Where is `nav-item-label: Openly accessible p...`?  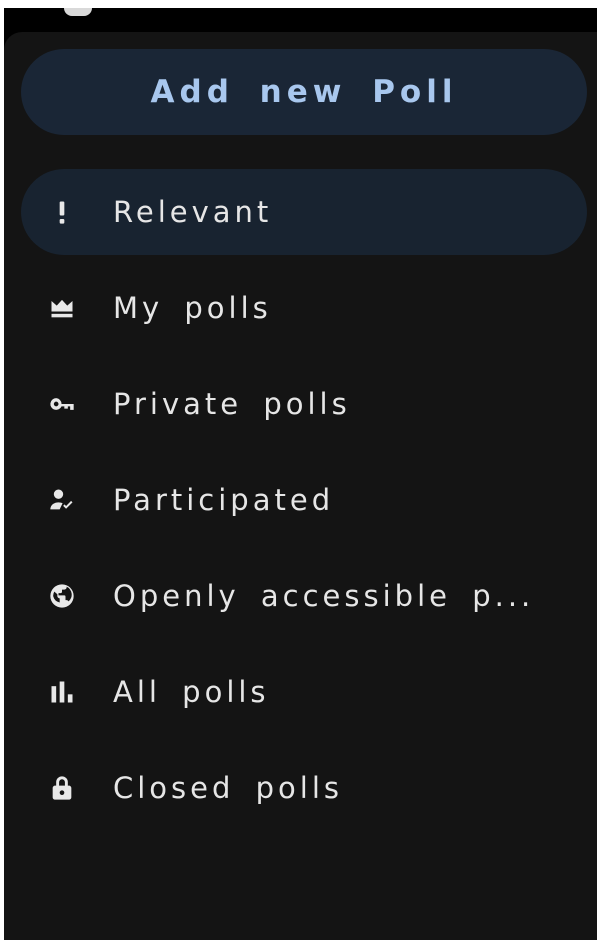
nav-item-label: Openly accessible p... is located at coordinates (324, 596).